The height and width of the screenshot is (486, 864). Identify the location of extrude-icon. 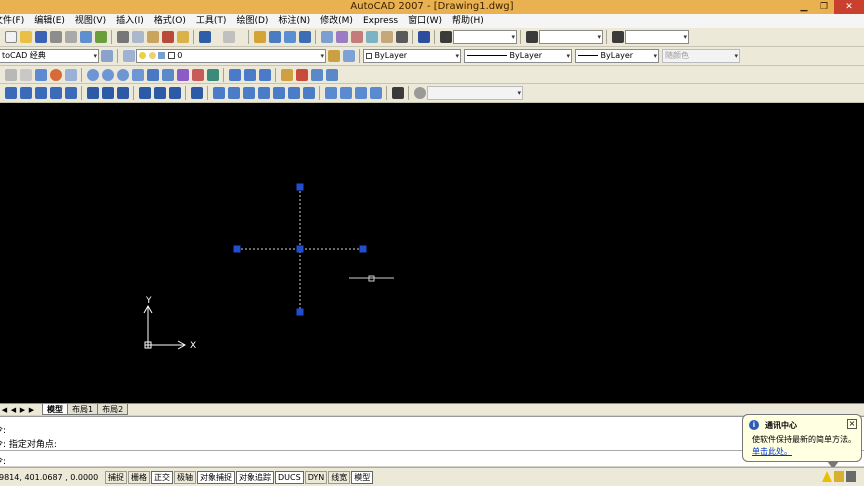
(152, 74).